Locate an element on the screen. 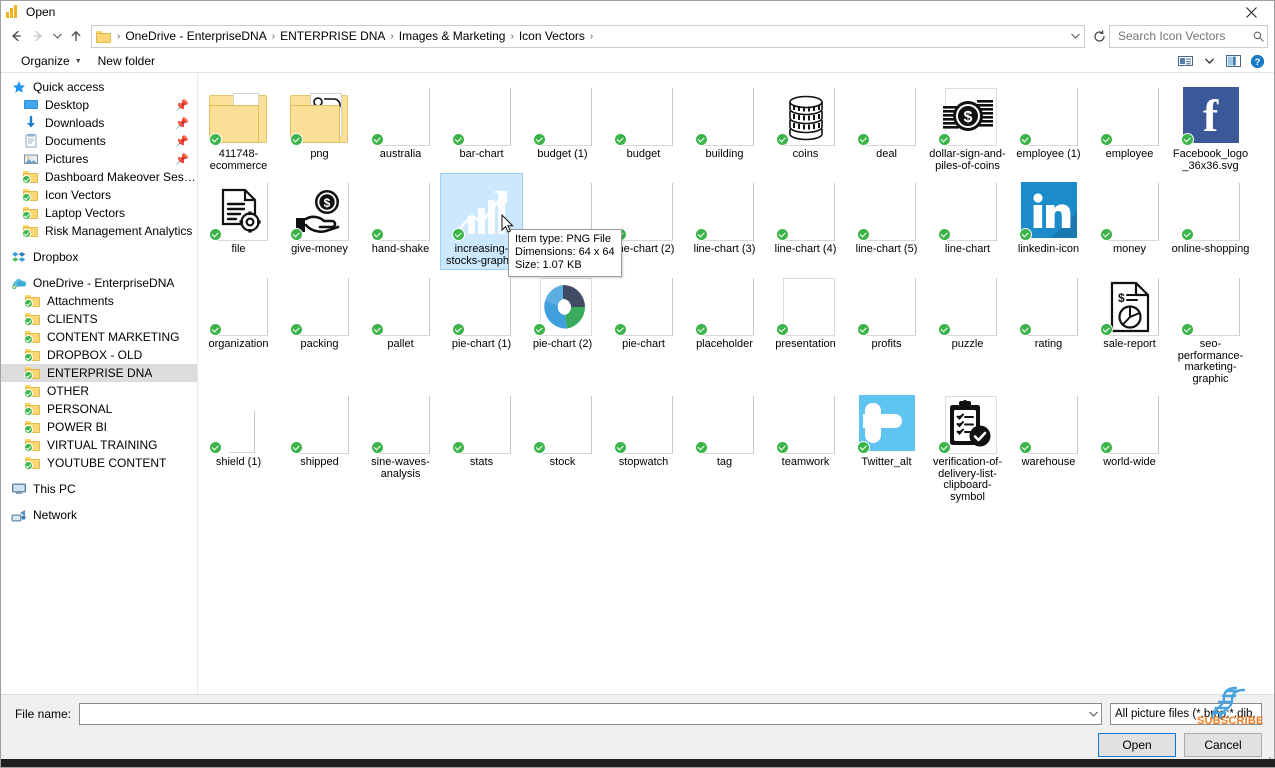  file-item: rating is located at coordinates (1048, 328).